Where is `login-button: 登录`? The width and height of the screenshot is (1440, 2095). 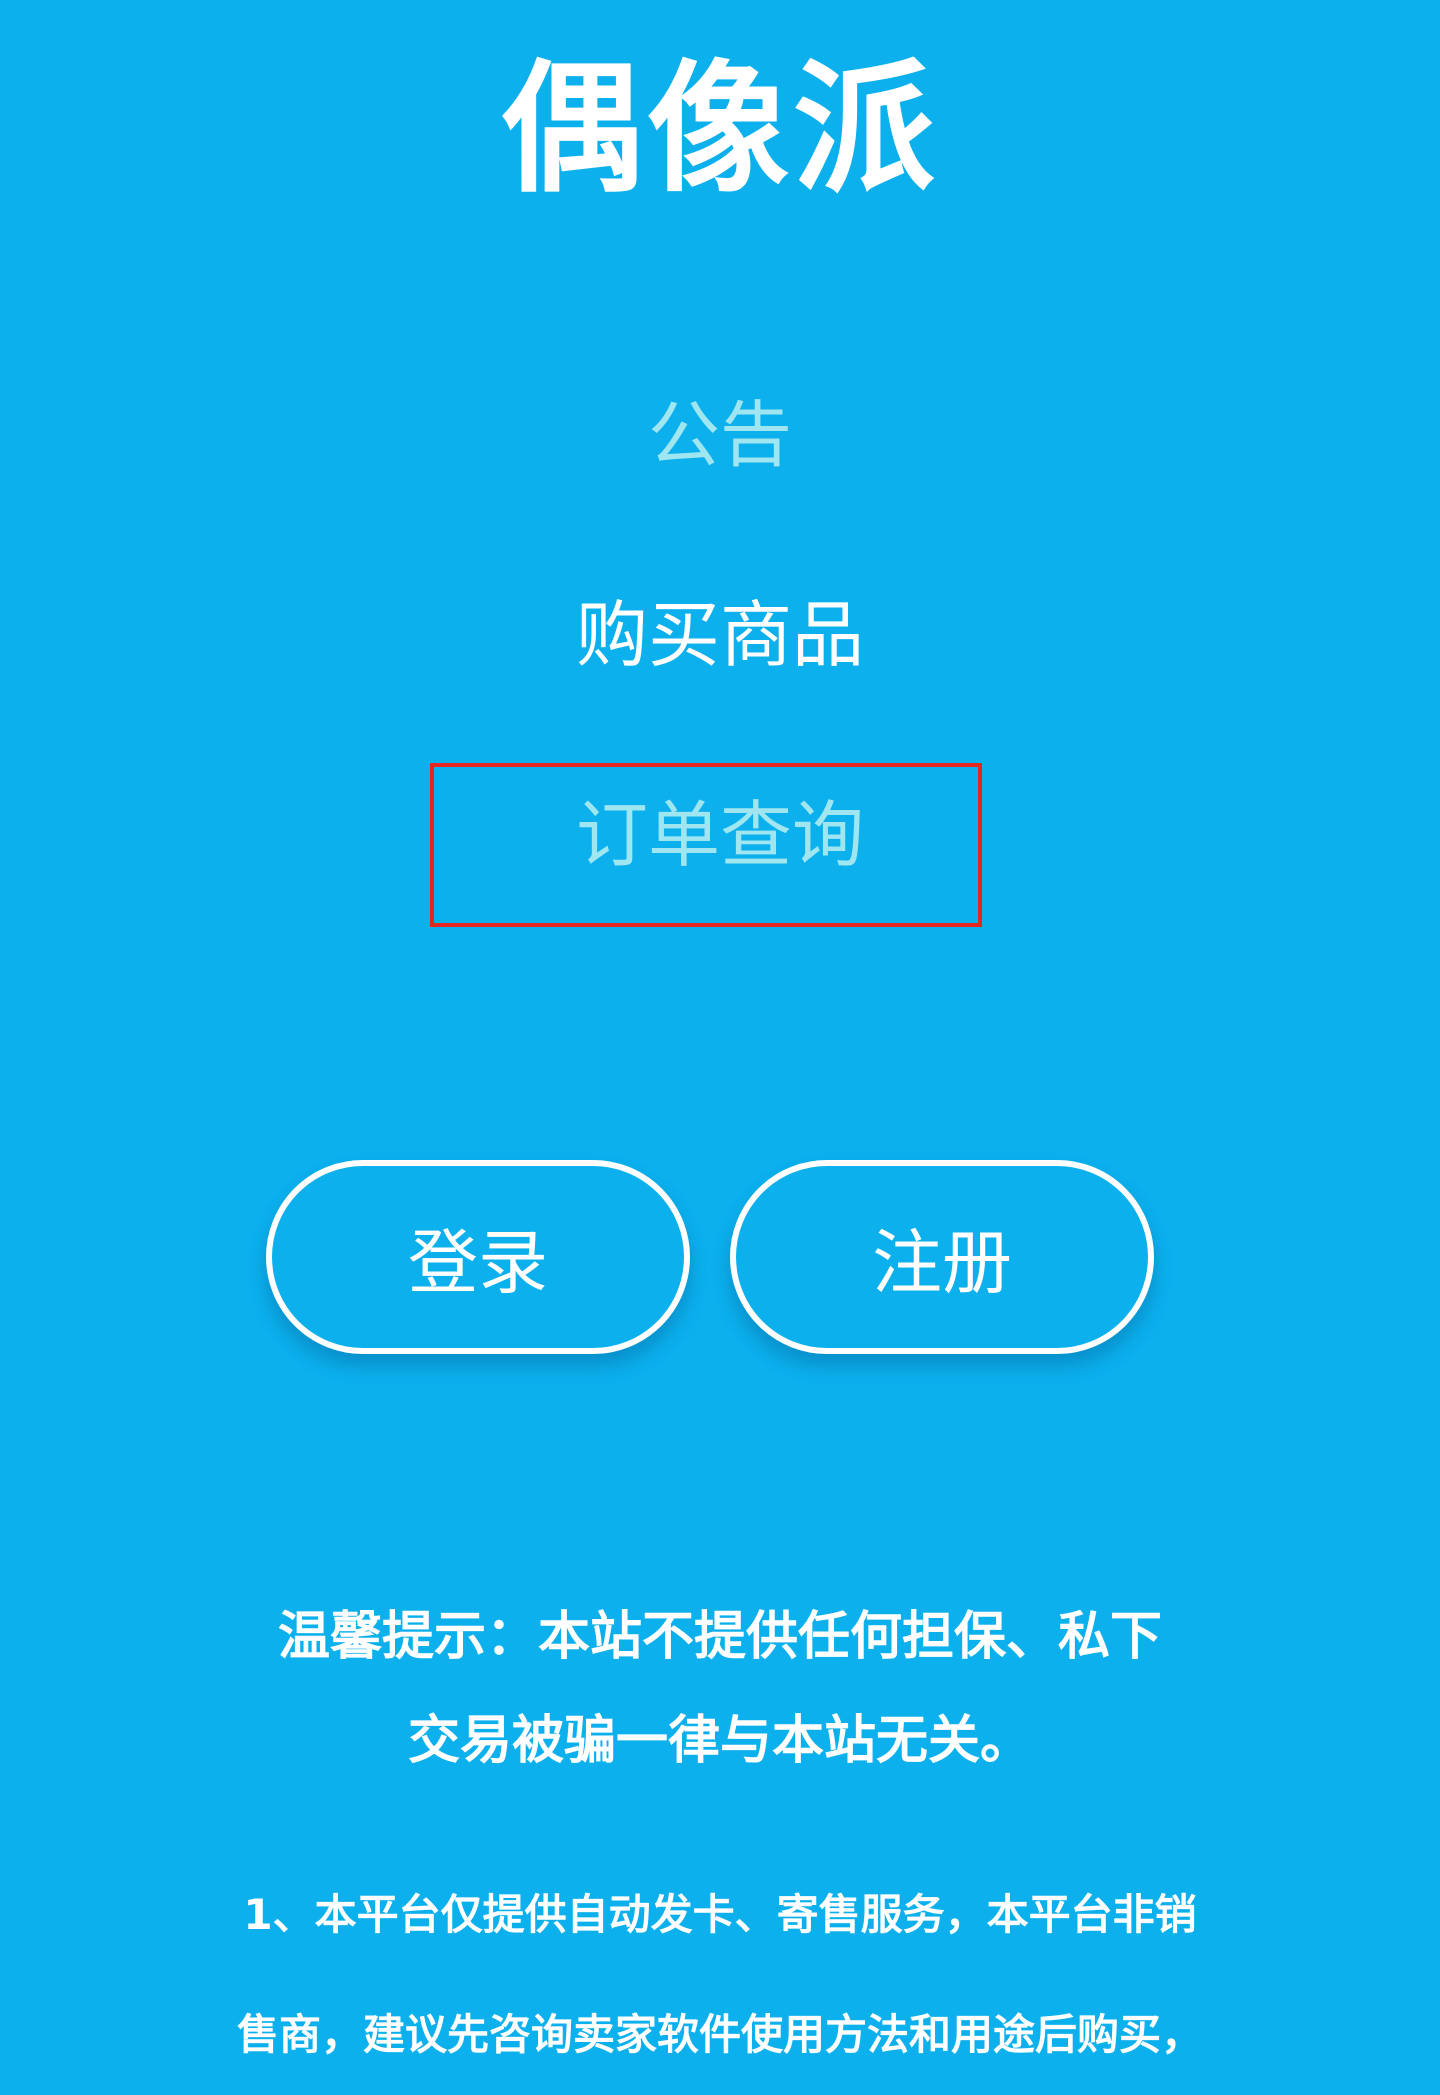 login-button: 登录 is located at coordinates (478, 1257).